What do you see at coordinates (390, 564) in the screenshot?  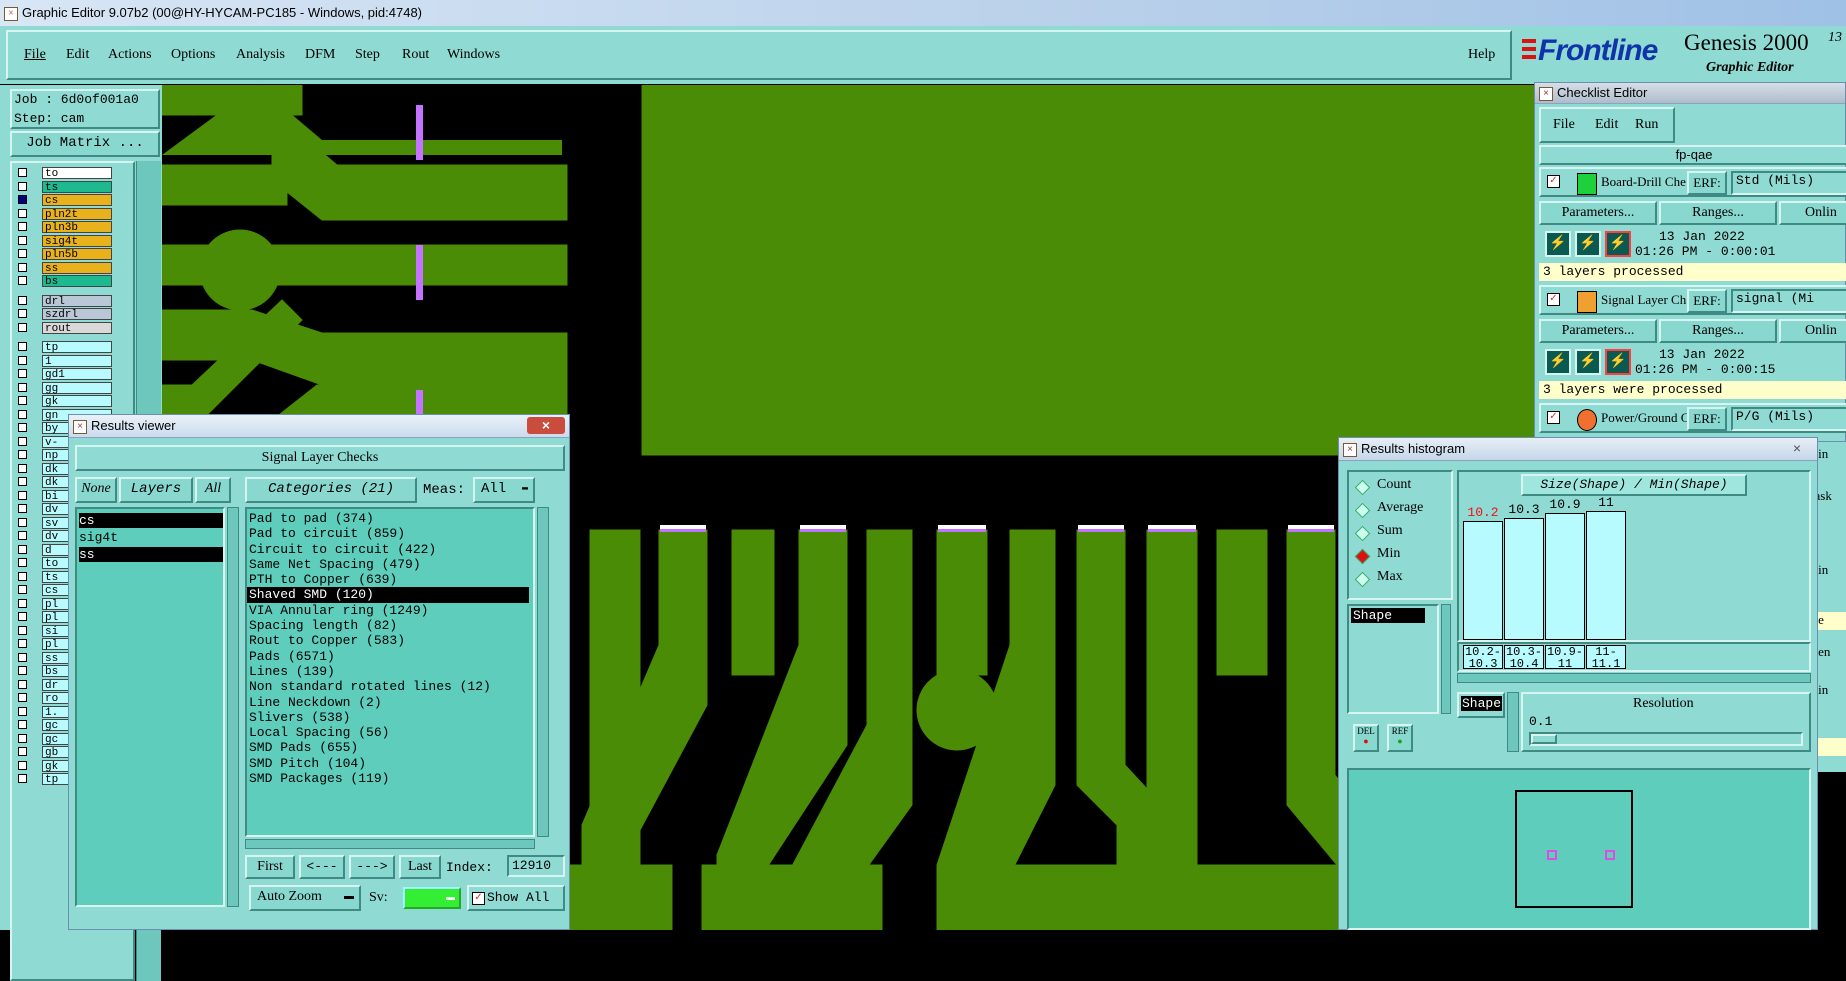 I see `category-item: Same Net Spacing (479)` at bounding box center [390, 564].